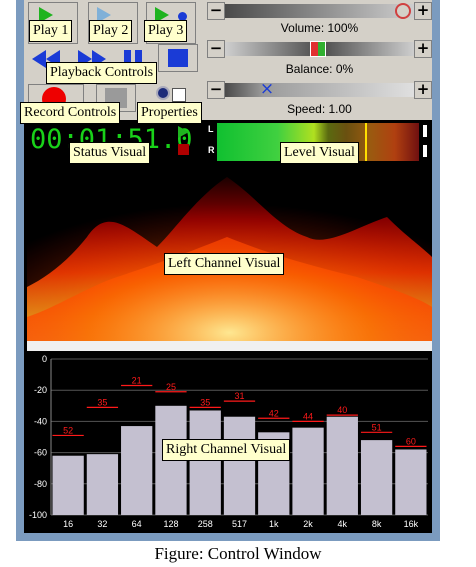 The image size is (476, 567). Describe the element at coordinates (319, 69) in the screenshot. I see `balance-caption: Balance: 0%` at that location.